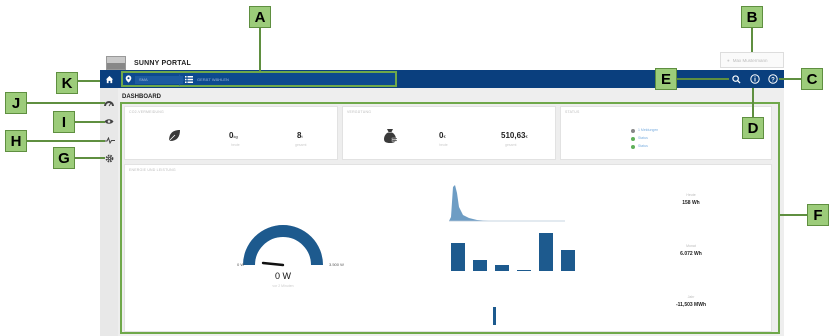 This screenshot has height=336, width=834. What do you see at coordinates (64, 122) in the screenshot?
I see `callout-i: I` at bounding box center [64, 122].